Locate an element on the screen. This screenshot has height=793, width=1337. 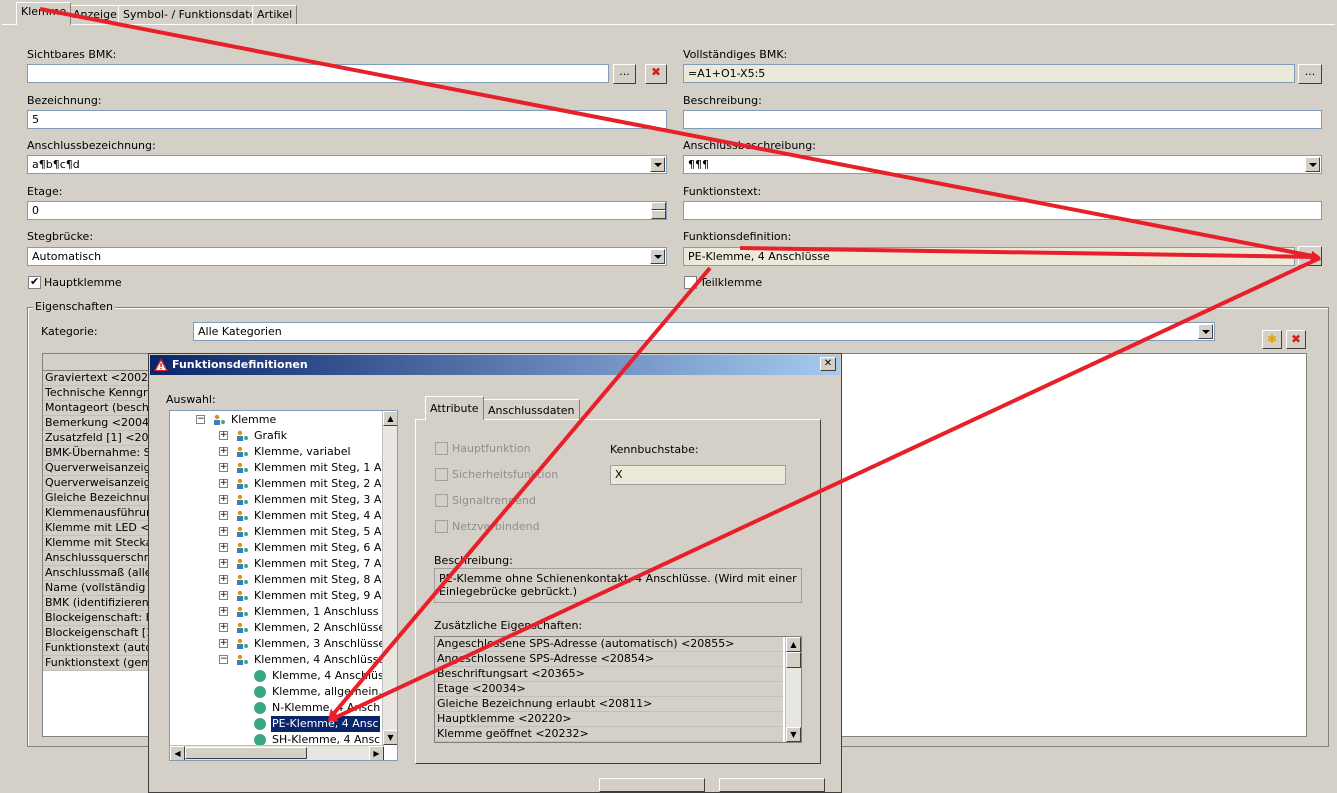
tree-item: Klemmen, 1 Anschluss is located at coordinates (316, 612).